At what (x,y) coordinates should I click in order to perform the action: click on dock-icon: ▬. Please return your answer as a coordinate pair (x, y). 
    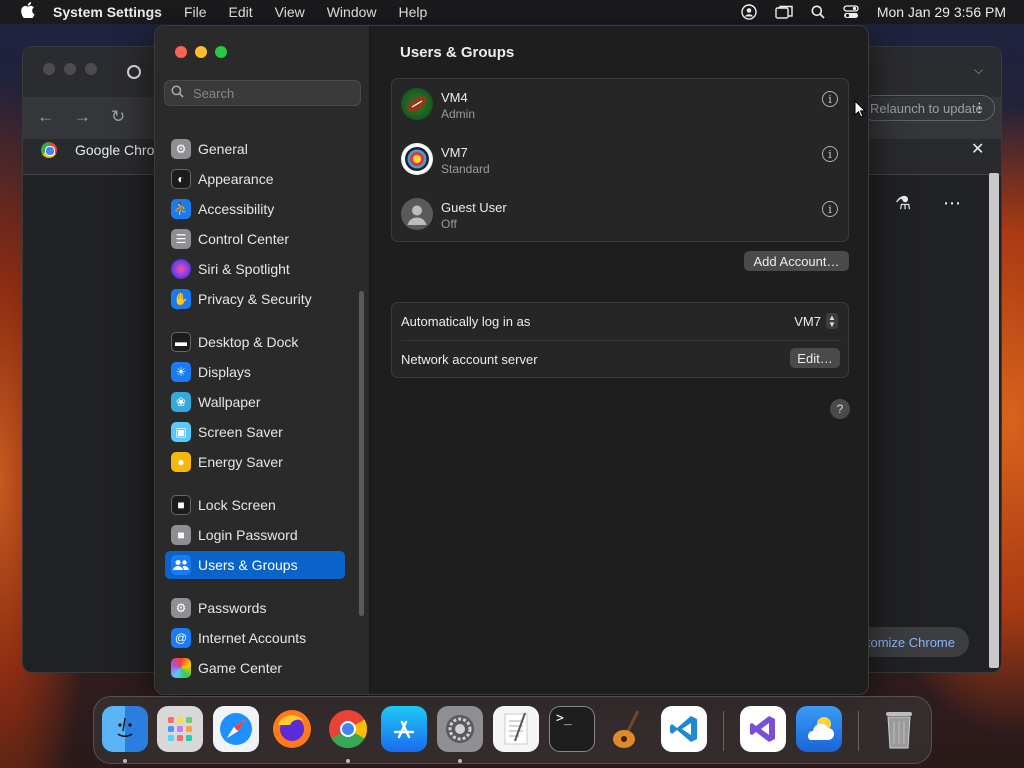
    Looking at the image, I should click on (181, 342).